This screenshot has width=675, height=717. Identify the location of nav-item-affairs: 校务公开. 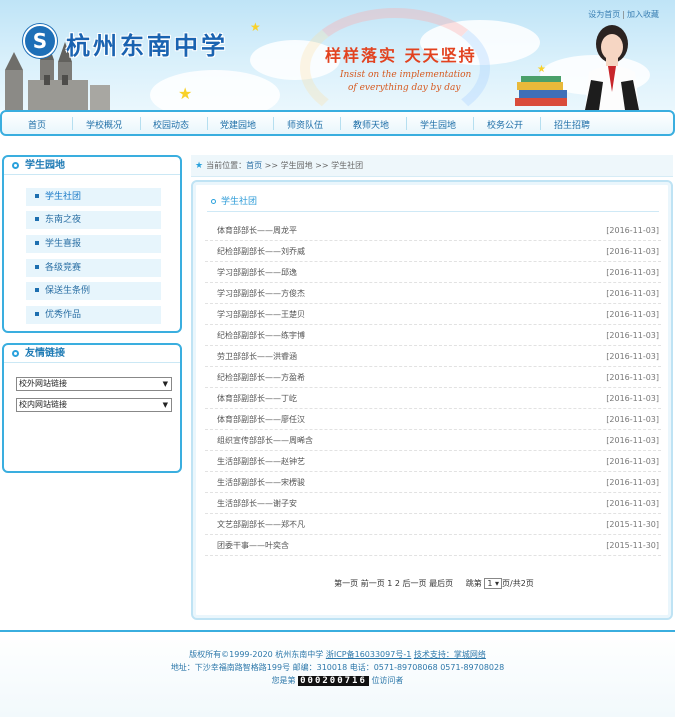
(505, 124).